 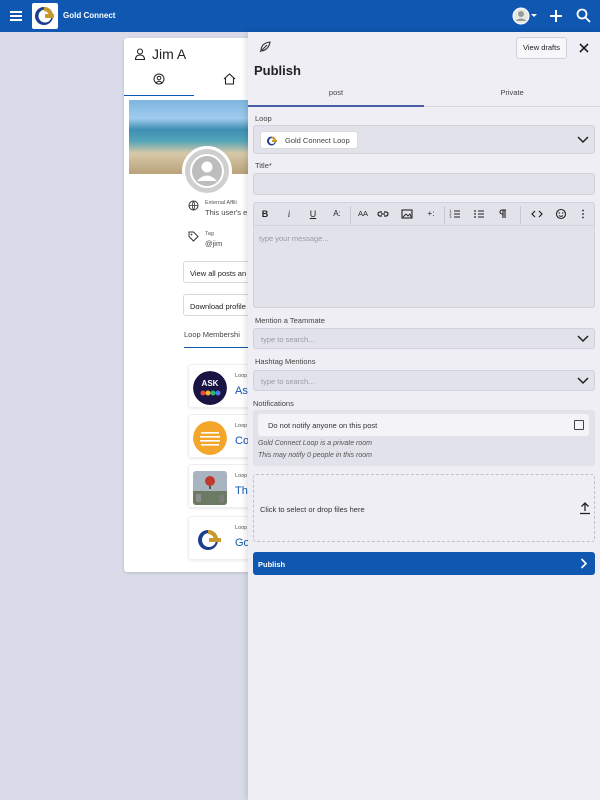 I want to click on upload-icon, so click(x=585, y=508).